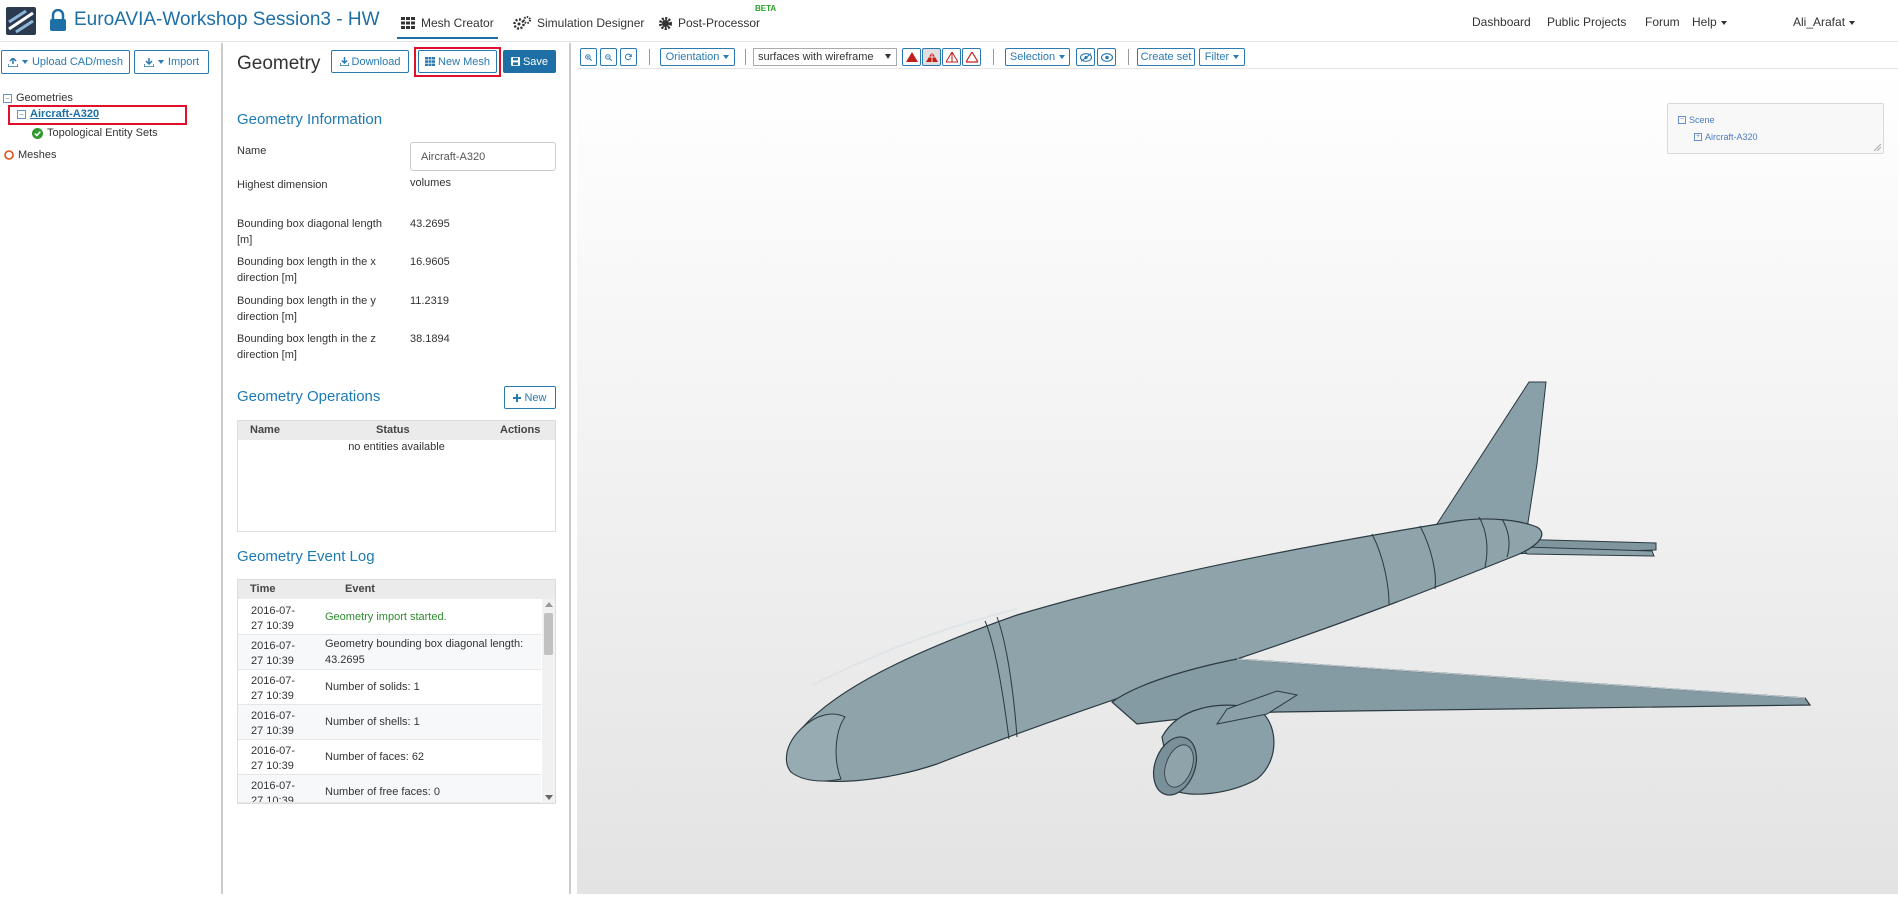 Image resolution: width=1898 pixels, height=897 pixels. I want to click on render-mode-select: surfaces with wireframe, so click(825, 57).